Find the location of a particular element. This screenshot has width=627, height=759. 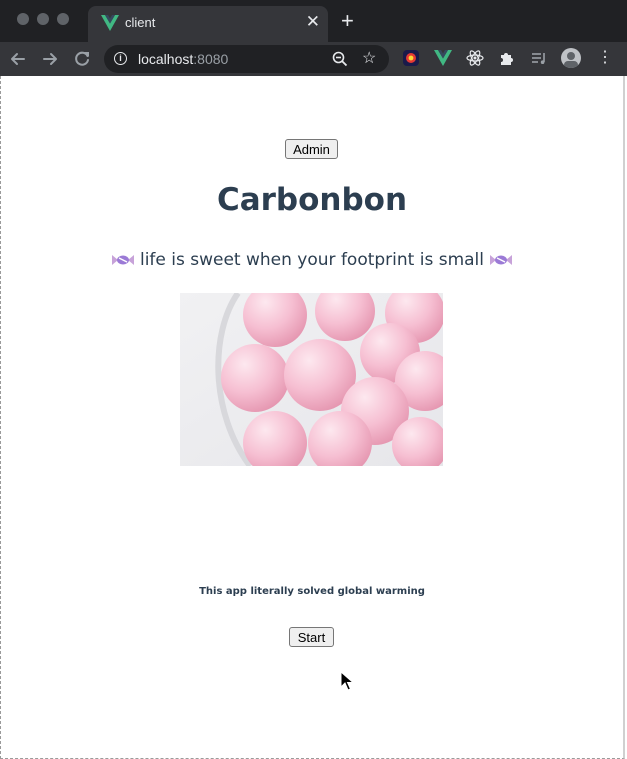

vue-favicon-icon is located at coordinates (110, 23).